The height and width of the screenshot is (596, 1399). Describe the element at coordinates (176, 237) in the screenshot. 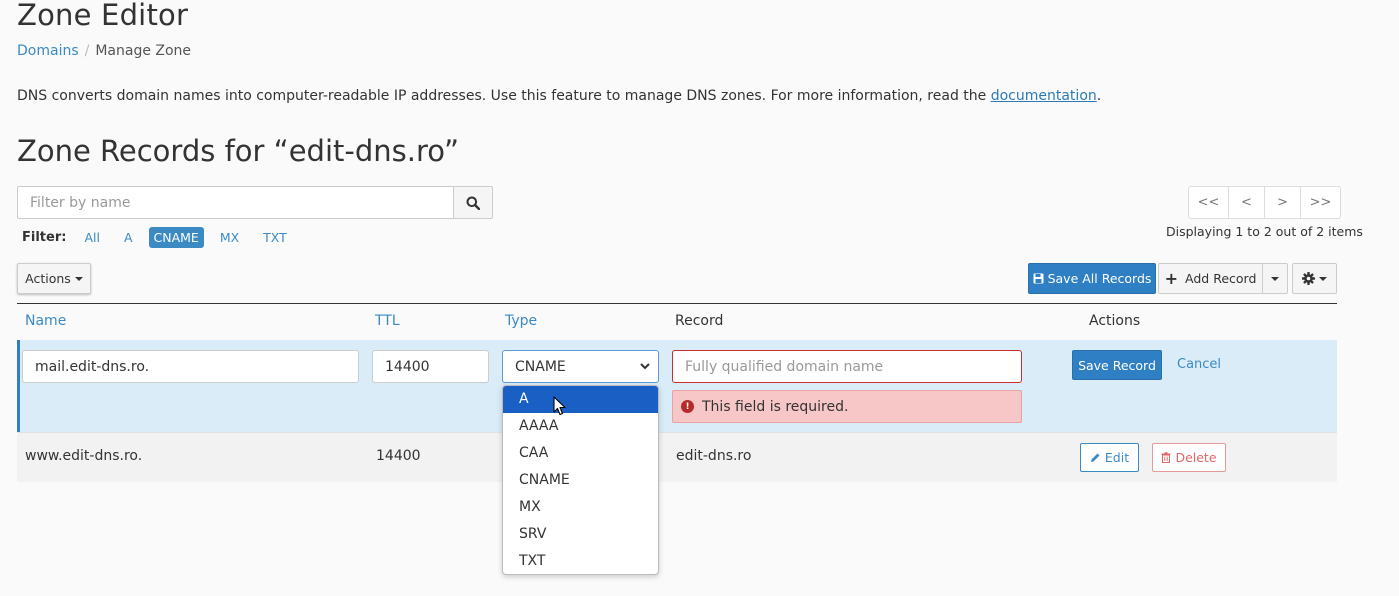

I see `filter-chip-cname: CNAME` at that location.